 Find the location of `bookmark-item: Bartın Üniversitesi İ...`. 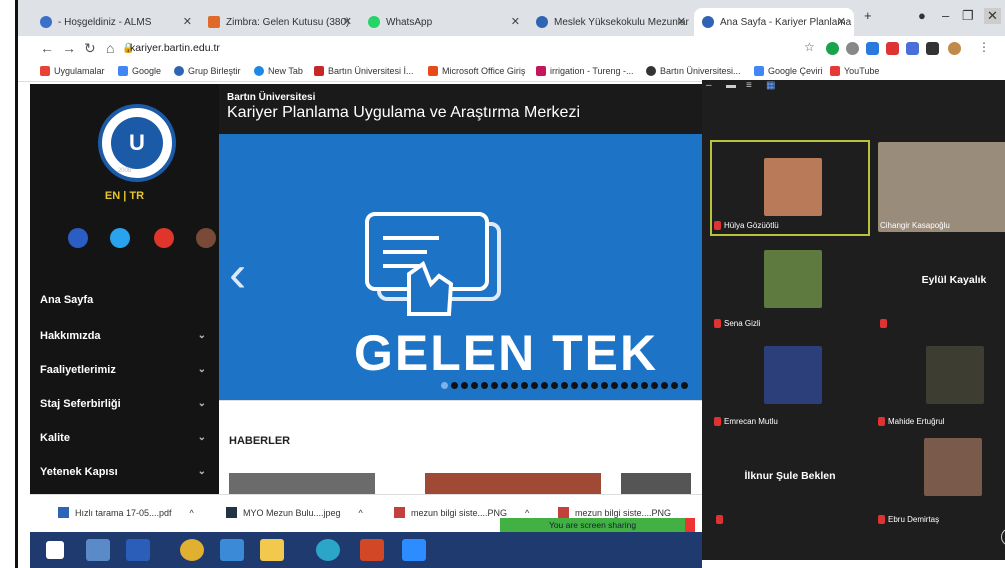

bookmark-item: Bartın Üniversitesi İ... is located at coordinates (364, 71).